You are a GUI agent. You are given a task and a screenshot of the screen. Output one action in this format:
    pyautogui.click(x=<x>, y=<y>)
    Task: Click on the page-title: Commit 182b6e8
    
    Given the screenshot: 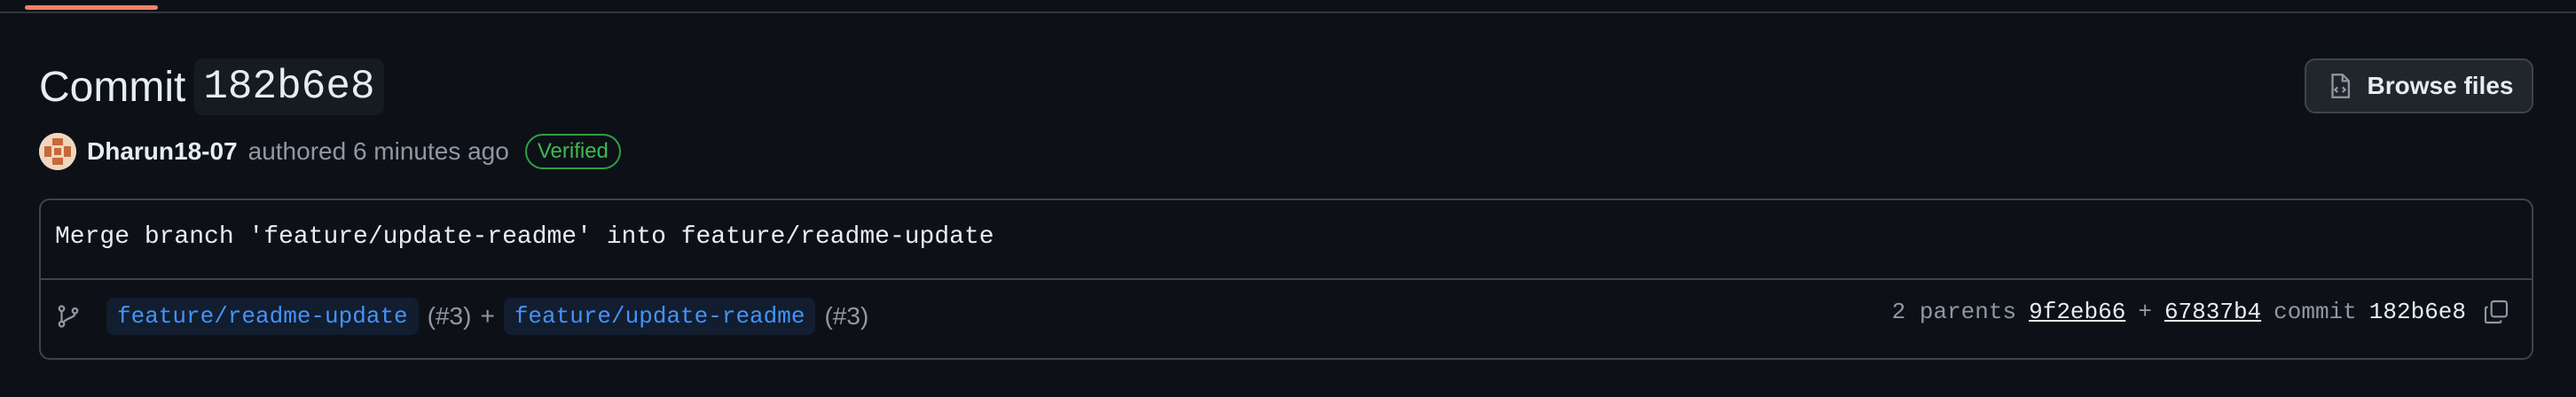 What is the action you would take?
    pyautogui.click(x=211, y=87)
    